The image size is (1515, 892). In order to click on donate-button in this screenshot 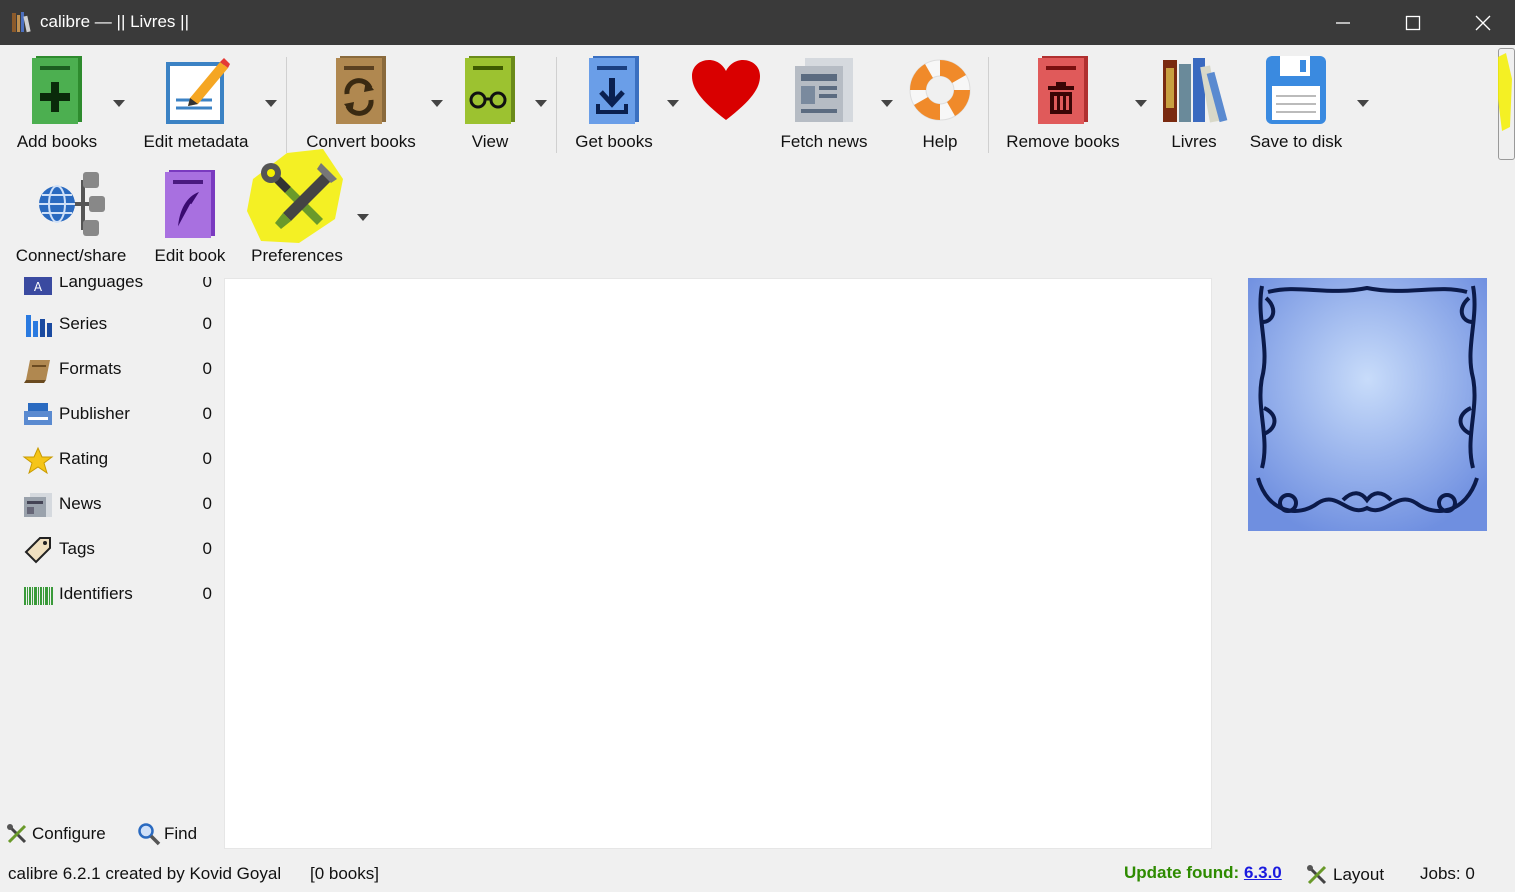, I will do `click(726, 90)`.